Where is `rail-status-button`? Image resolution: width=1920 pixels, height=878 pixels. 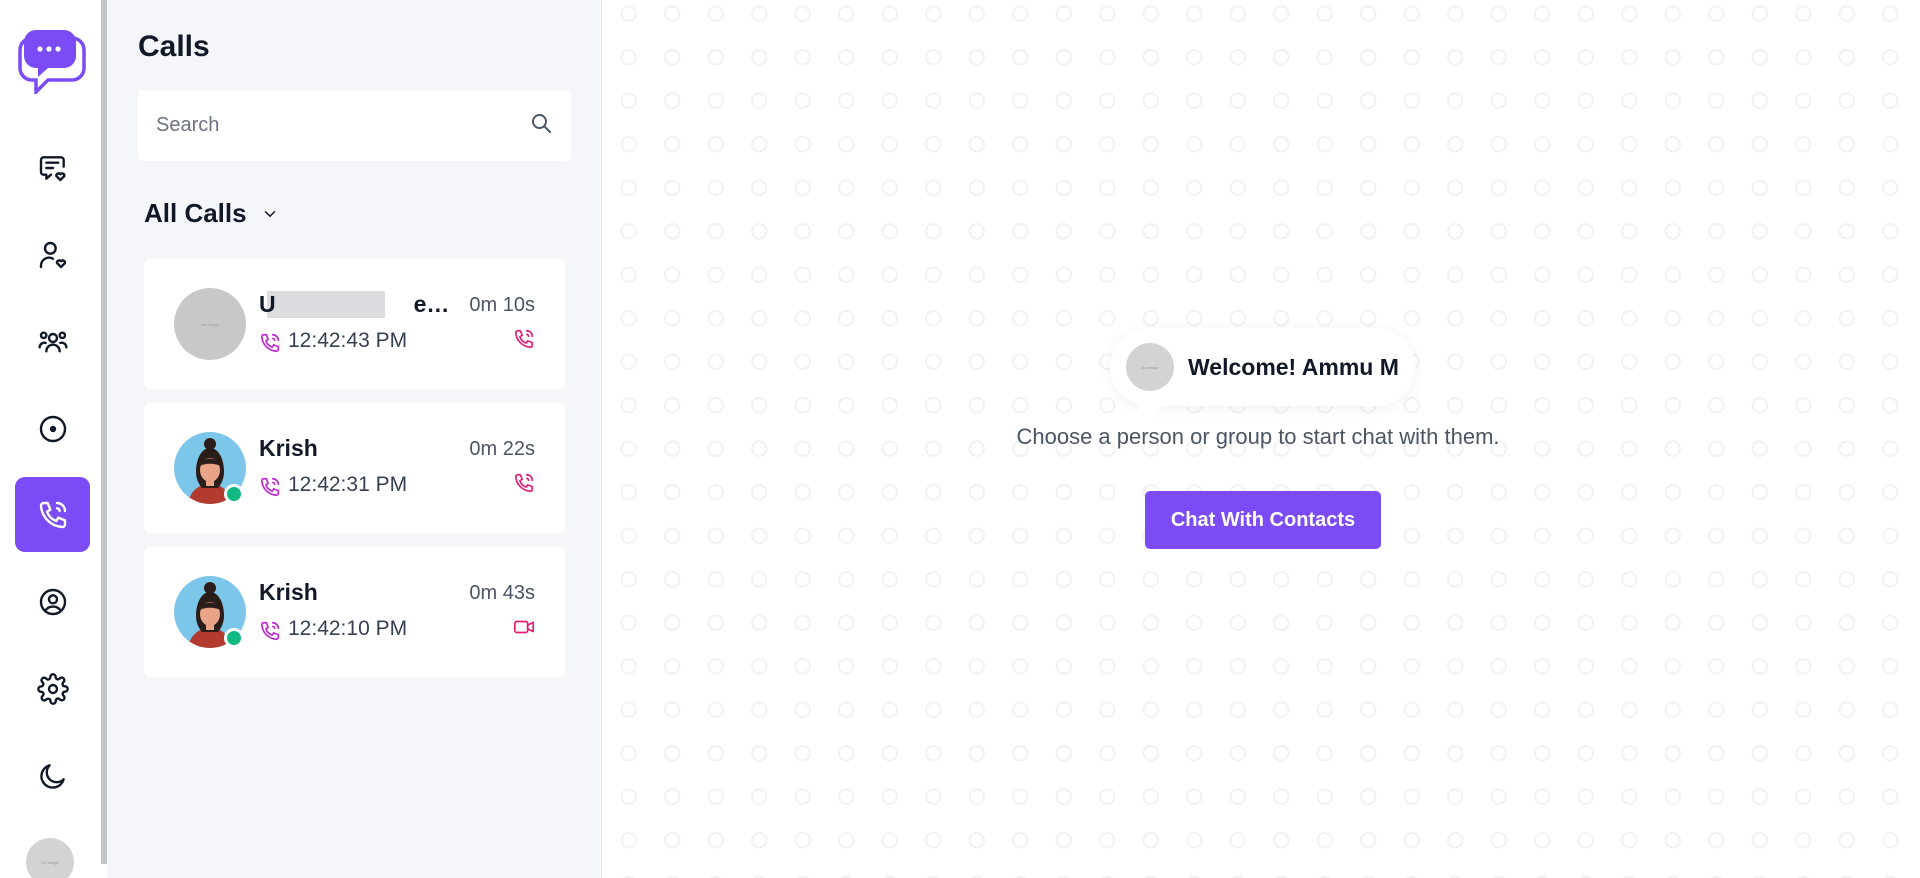
rail-status-button is located at coordinates (52, 428).